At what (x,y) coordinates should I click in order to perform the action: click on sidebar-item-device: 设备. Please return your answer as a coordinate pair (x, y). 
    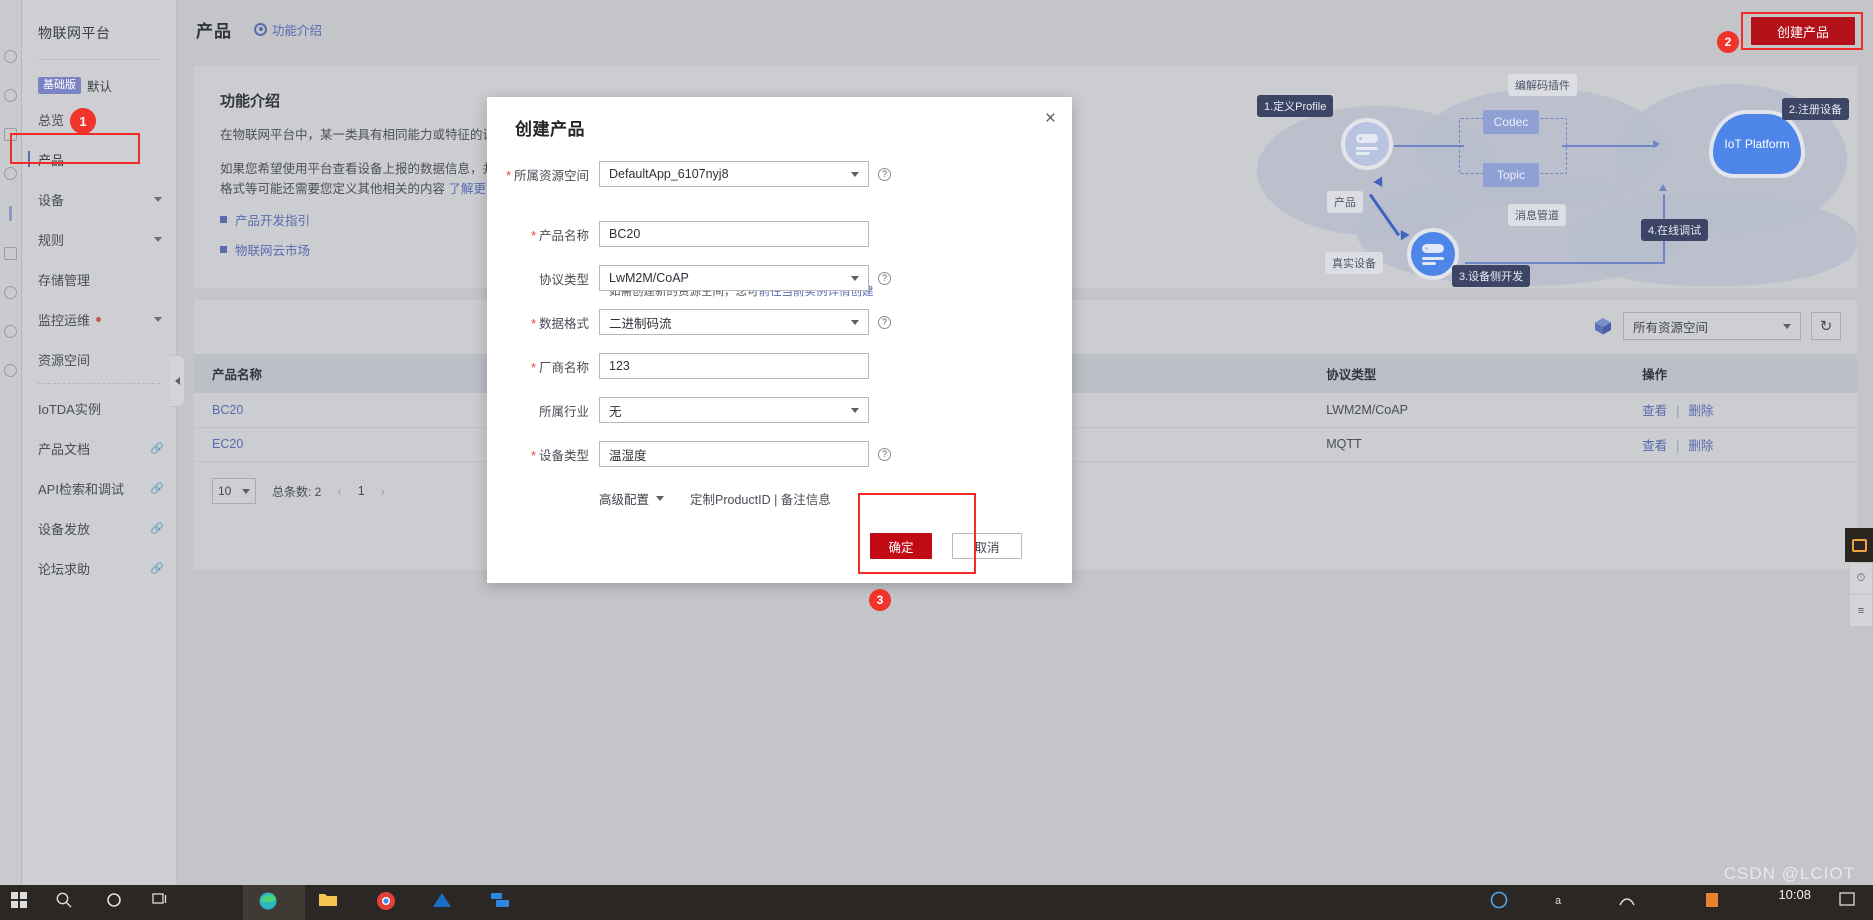
    Looking at the image, I should click on (99, 199).